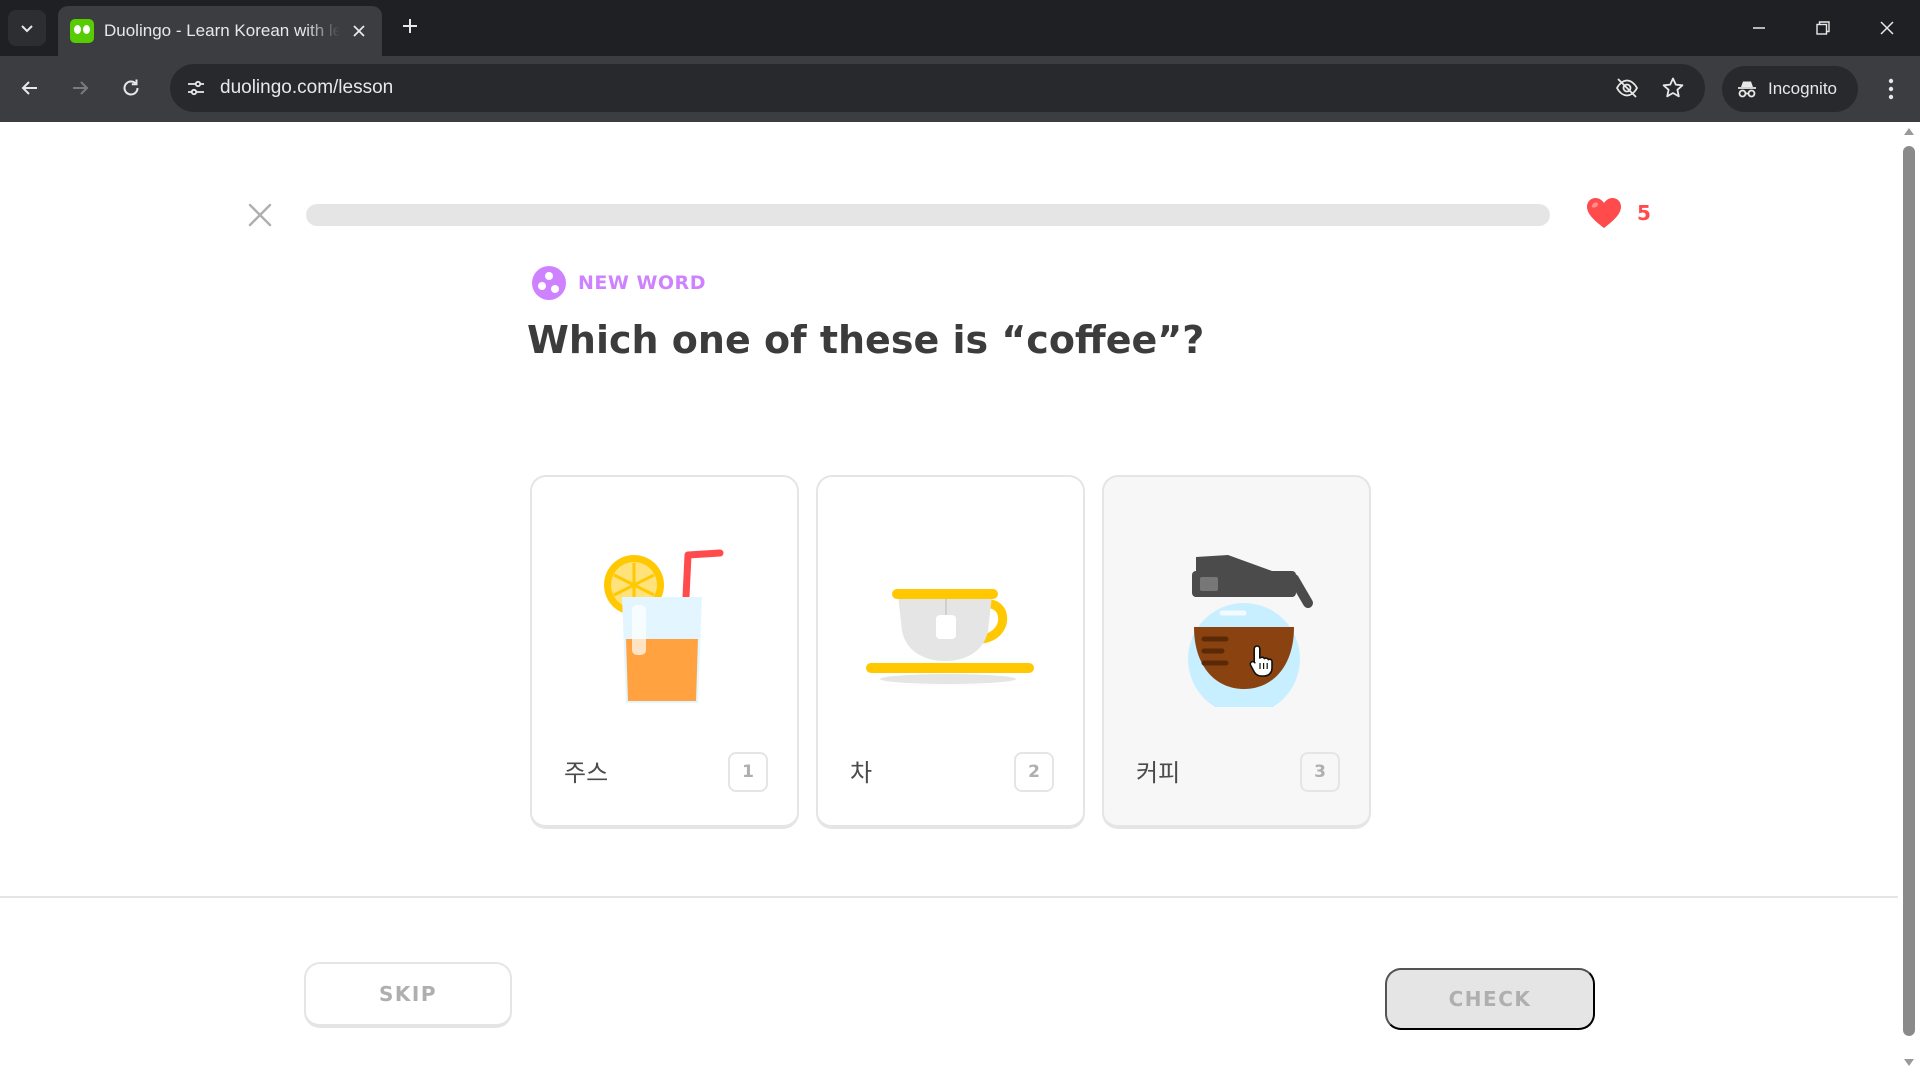  What do you see at coordinates (928, 215) in the screenshot?
I see `lesson-progress-bar` at bounding box center [928, 215].